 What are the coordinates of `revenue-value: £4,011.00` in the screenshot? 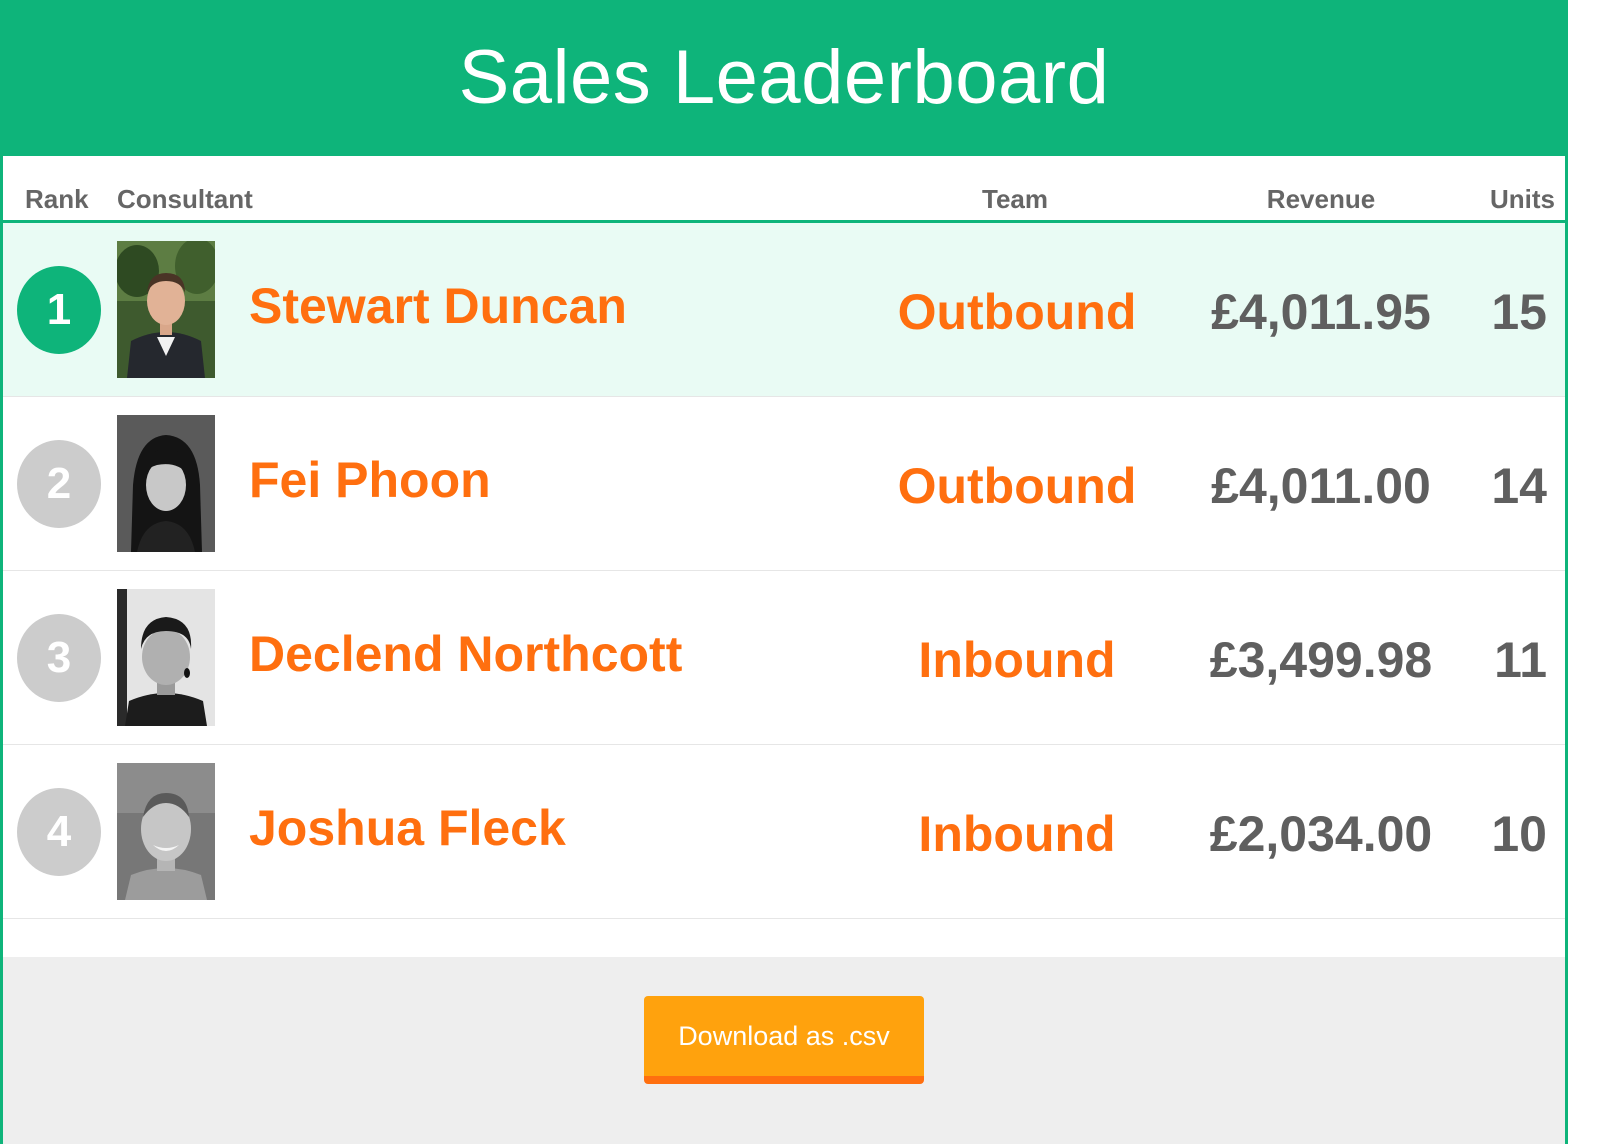 It's located at (1321, 486).